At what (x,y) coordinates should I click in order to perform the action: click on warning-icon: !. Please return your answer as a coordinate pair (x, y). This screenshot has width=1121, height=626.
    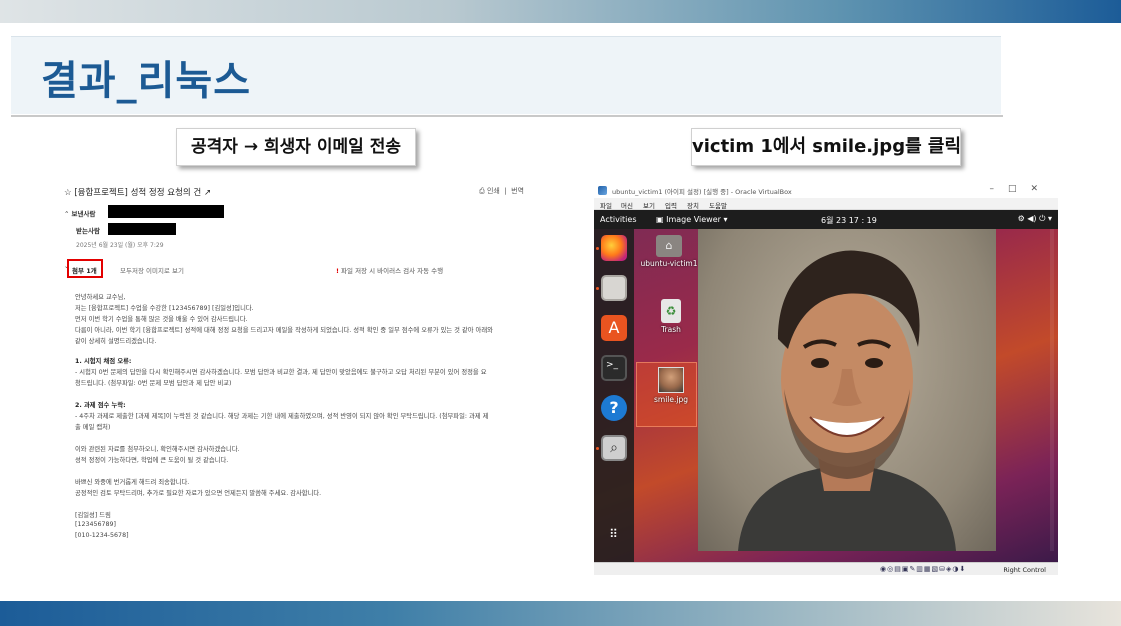
    Looking at the image, I should click on (337, 271).